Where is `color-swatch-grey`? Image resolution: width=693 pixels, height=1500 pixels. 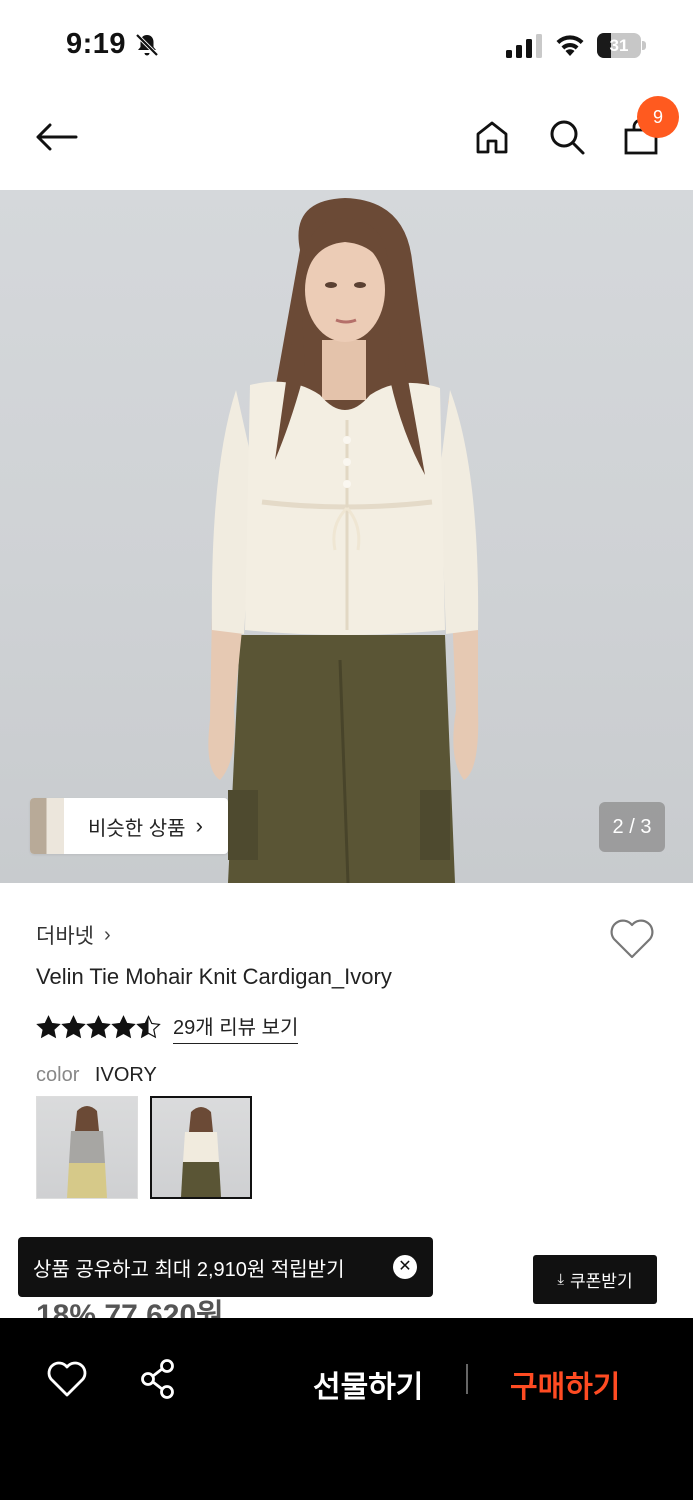
color-swatch-grey is located at coordinates (87, 1147).